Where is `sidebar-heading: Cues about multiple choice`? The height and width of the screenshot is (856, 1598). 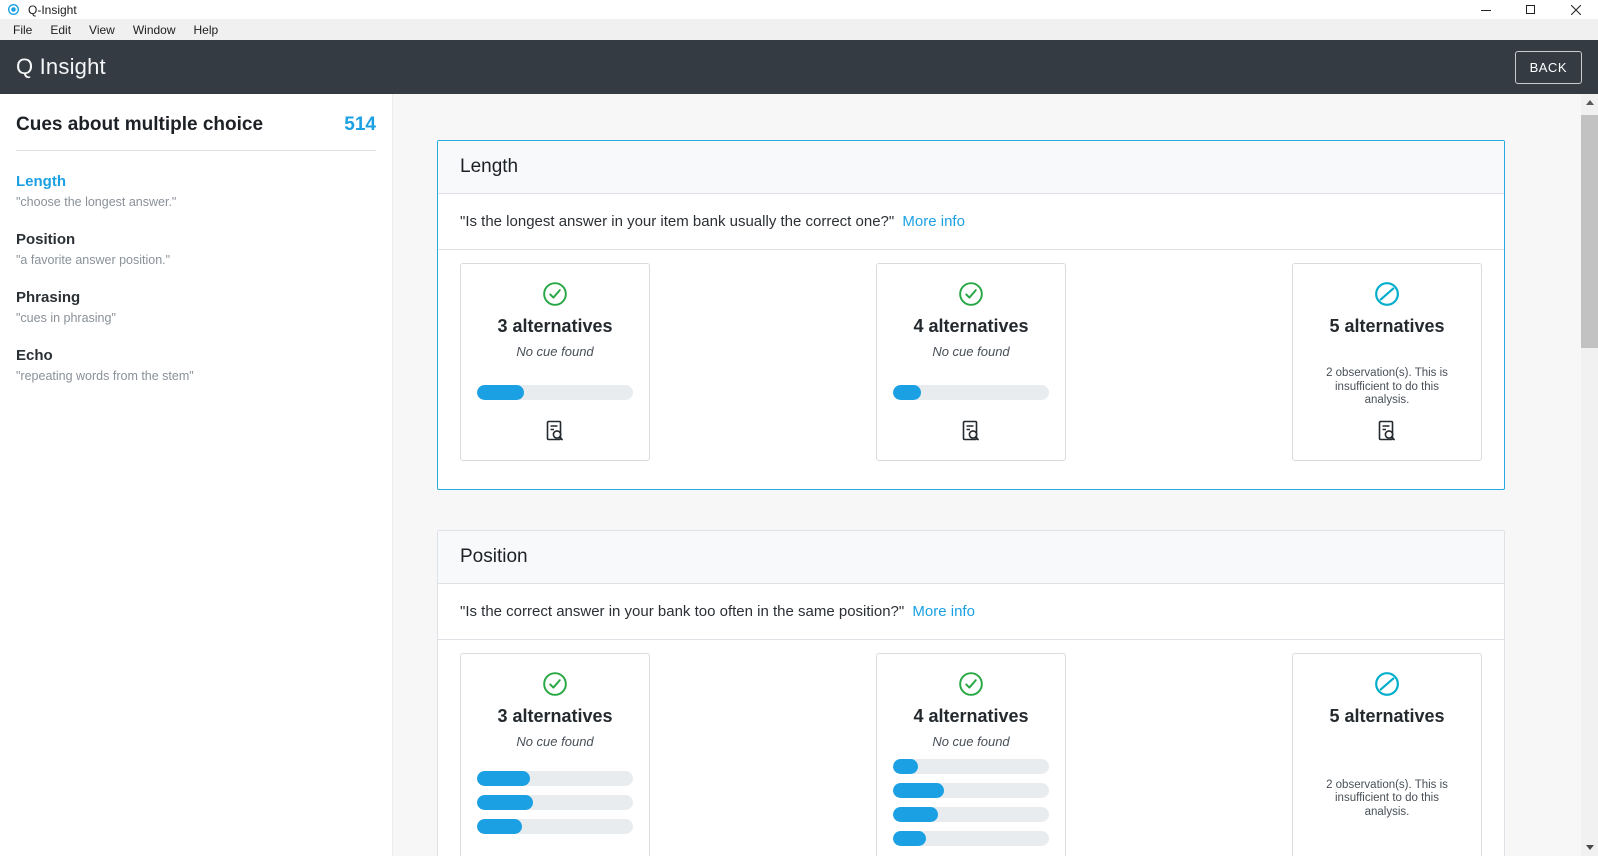
sidebar-heading: Cues about multiple choice is located at coordinates (140, 124).